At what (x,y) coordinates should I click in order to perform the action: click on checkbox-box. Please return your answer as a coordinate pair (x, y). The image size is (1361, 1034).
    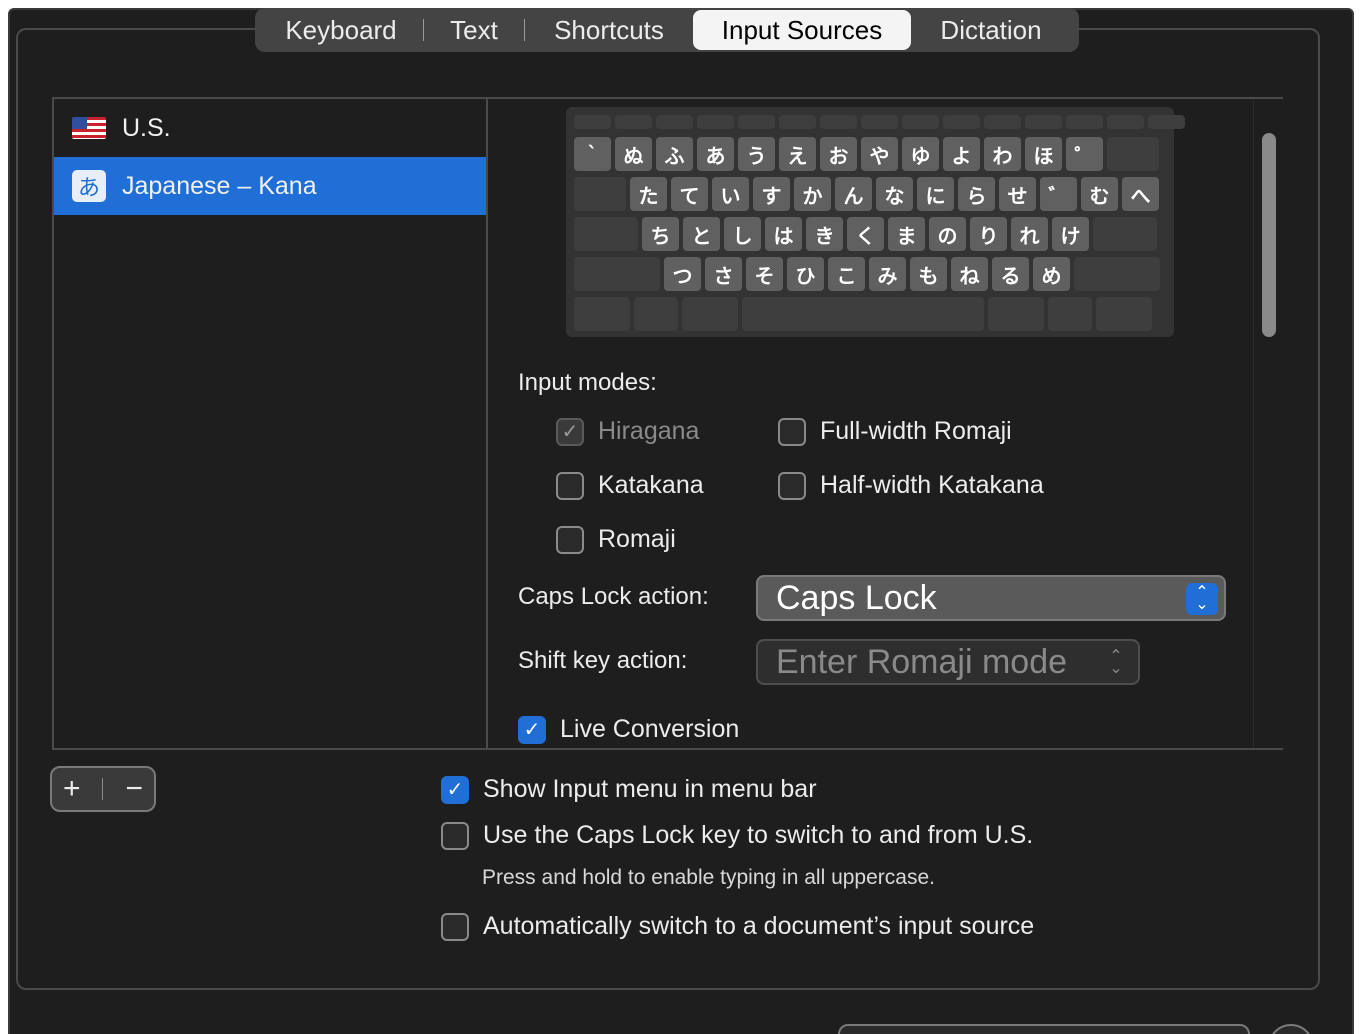
    Looking at the image, I should click on (792, 431).